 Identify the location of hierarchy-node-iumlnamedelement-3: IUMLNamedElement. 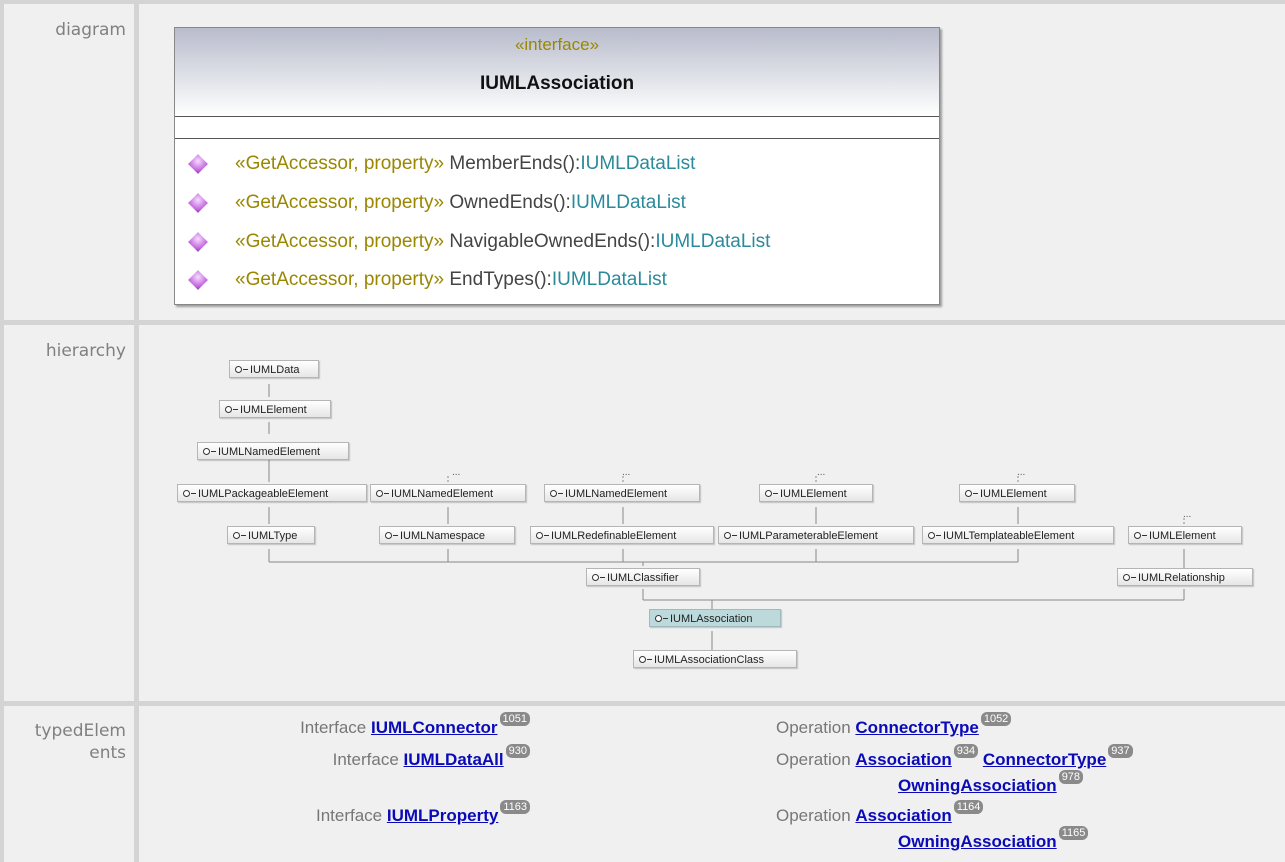
(622, 493).